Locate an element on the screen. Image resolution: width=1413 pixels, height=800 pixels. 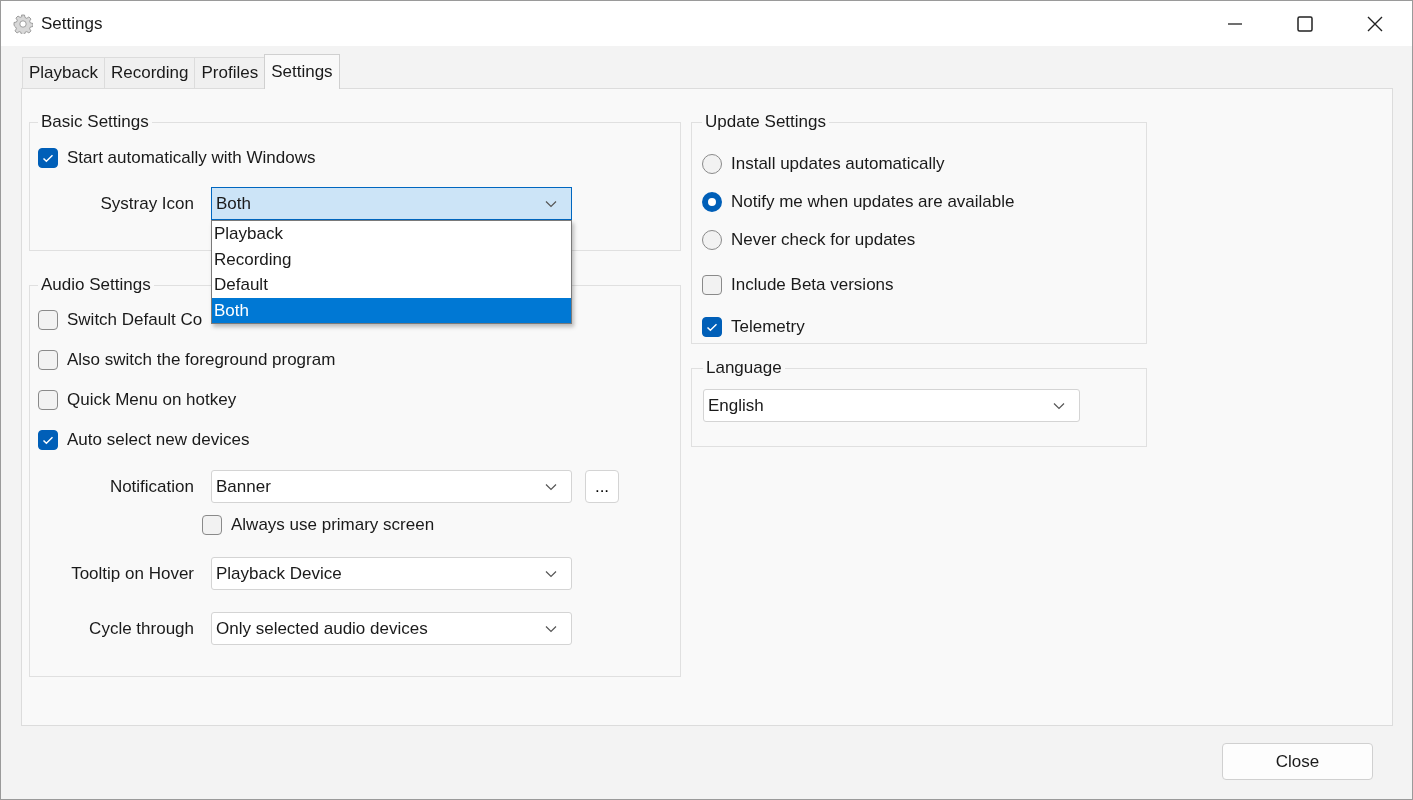
gear-icon is located at coordinates (23, 23).